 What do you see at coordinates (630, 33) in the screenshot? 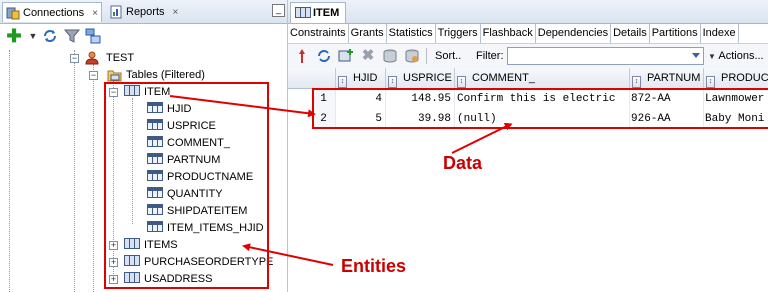
I see `tab-details: Details` at bounding box center [630, 33].